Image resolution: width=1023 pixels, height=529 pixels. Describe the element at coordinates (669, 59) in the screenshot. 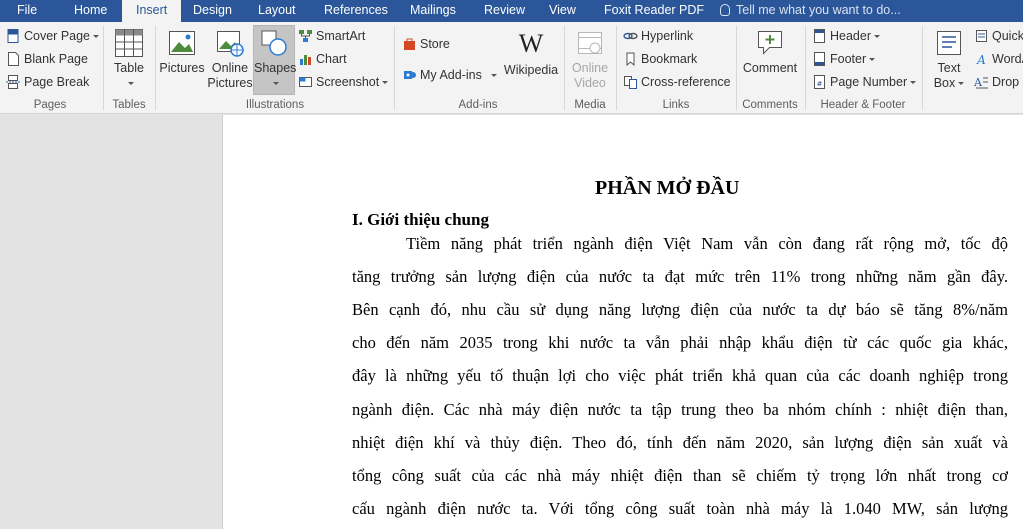

I see `bookmark-label: Bookmark` at that location.